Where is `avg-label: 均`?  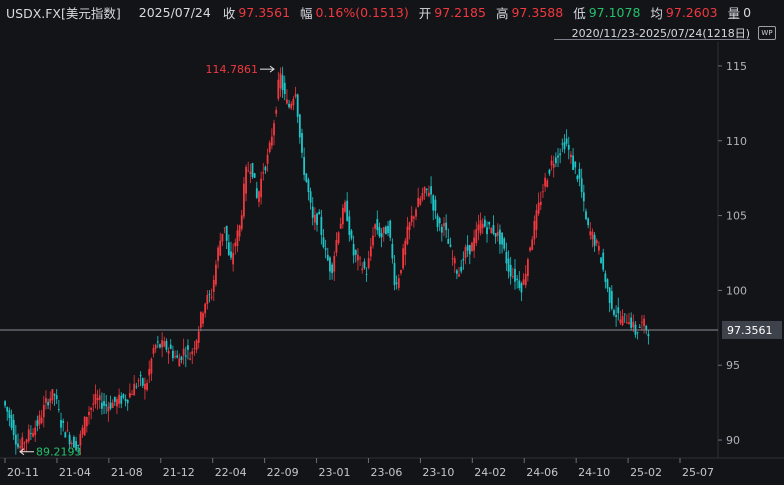
avg-label: 均 is located at coordinates (656, 13).